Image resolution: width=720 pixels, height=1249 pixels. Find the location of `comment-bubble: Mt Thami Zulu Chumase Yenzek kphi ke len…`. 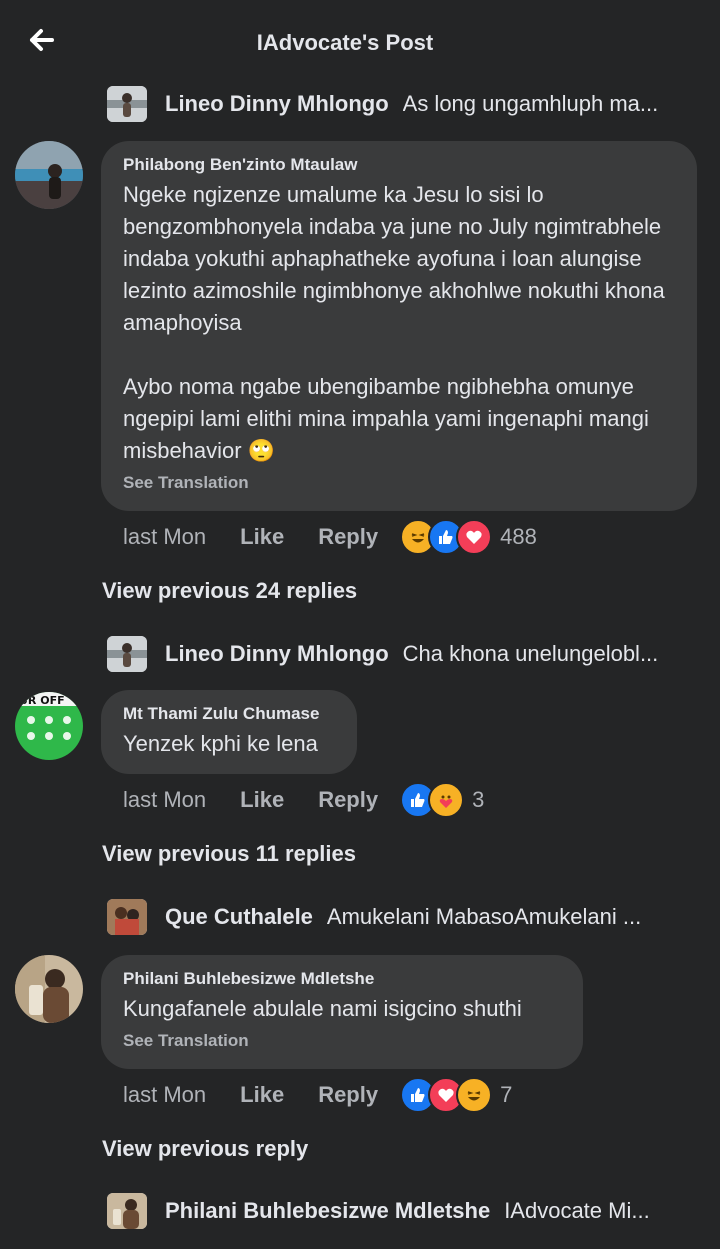

comment-bubble: Mt Thami Zulu Chumase Yenzek kphi ke len… is located at coordinates (229, 732).